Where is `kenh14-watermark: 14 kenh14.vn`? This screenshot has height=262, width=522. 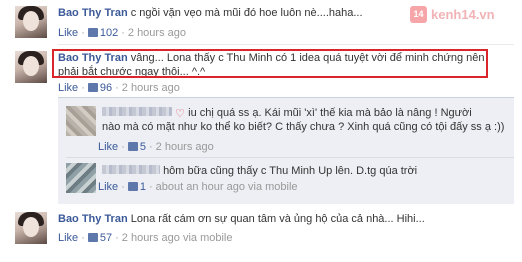
kenh14-watermark: 14 kenh14.vn is located at coordinates (462, 14).